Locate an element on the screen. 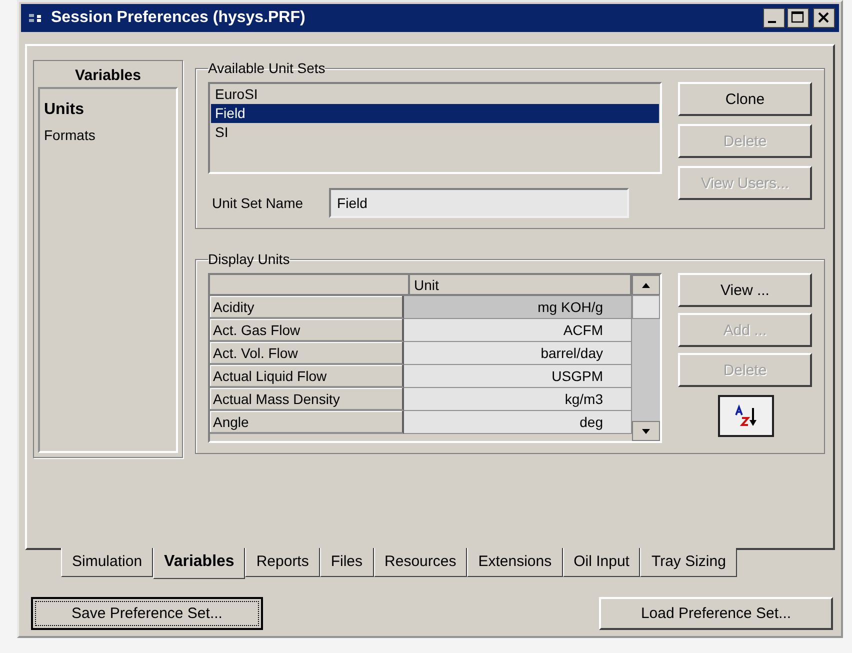  tab: Tray Sizing is located at coordinates (688, 562).